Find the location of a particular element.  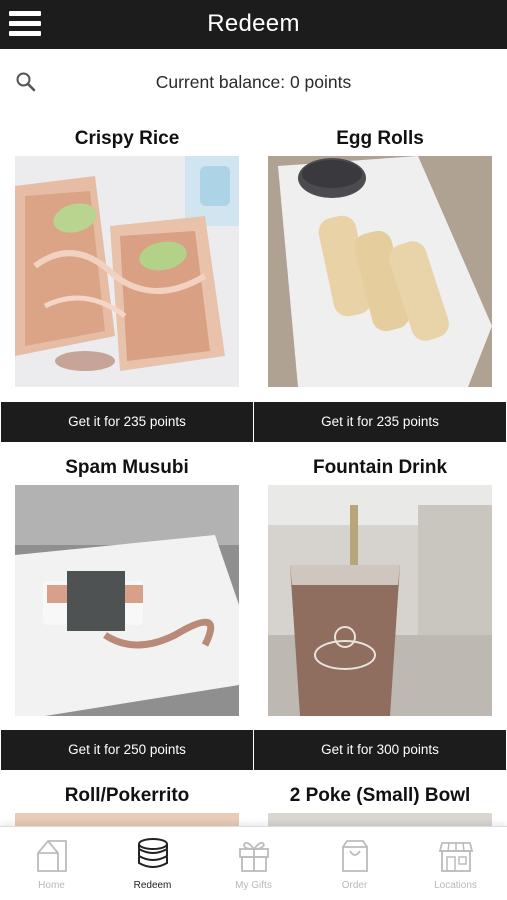

current-balance: Current balance: 0 points is located at coordinates (253, 82).